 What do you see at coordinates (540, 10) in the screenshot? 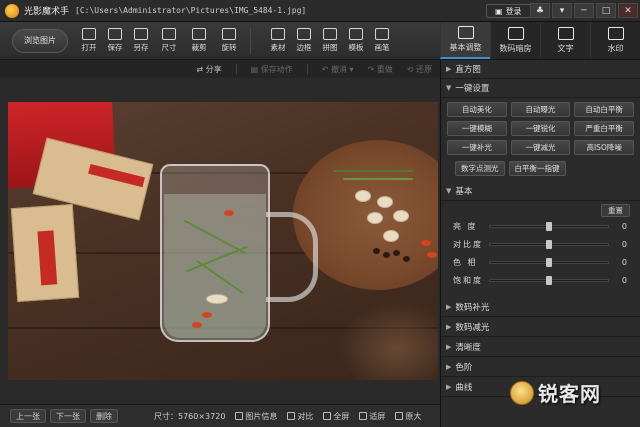
I see `skin-button: ♣` at bounding box center [540, 10].